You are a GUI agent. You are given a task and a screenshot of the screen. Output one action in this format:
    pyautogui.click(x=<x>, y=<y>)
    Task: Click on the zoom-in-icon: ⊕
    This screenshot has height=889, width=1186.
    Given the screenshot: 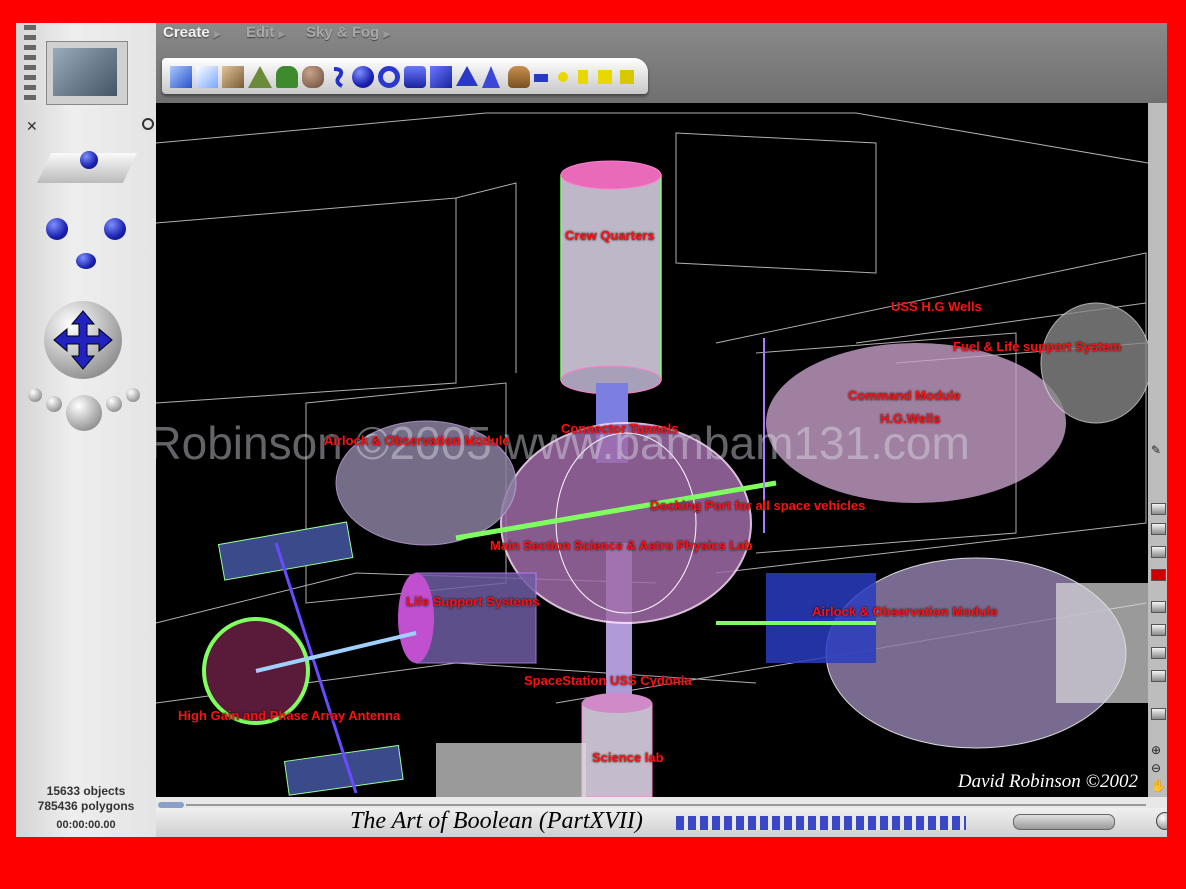 What is the action you would take?
    pyautogui.click(x=1156, y=750)
    